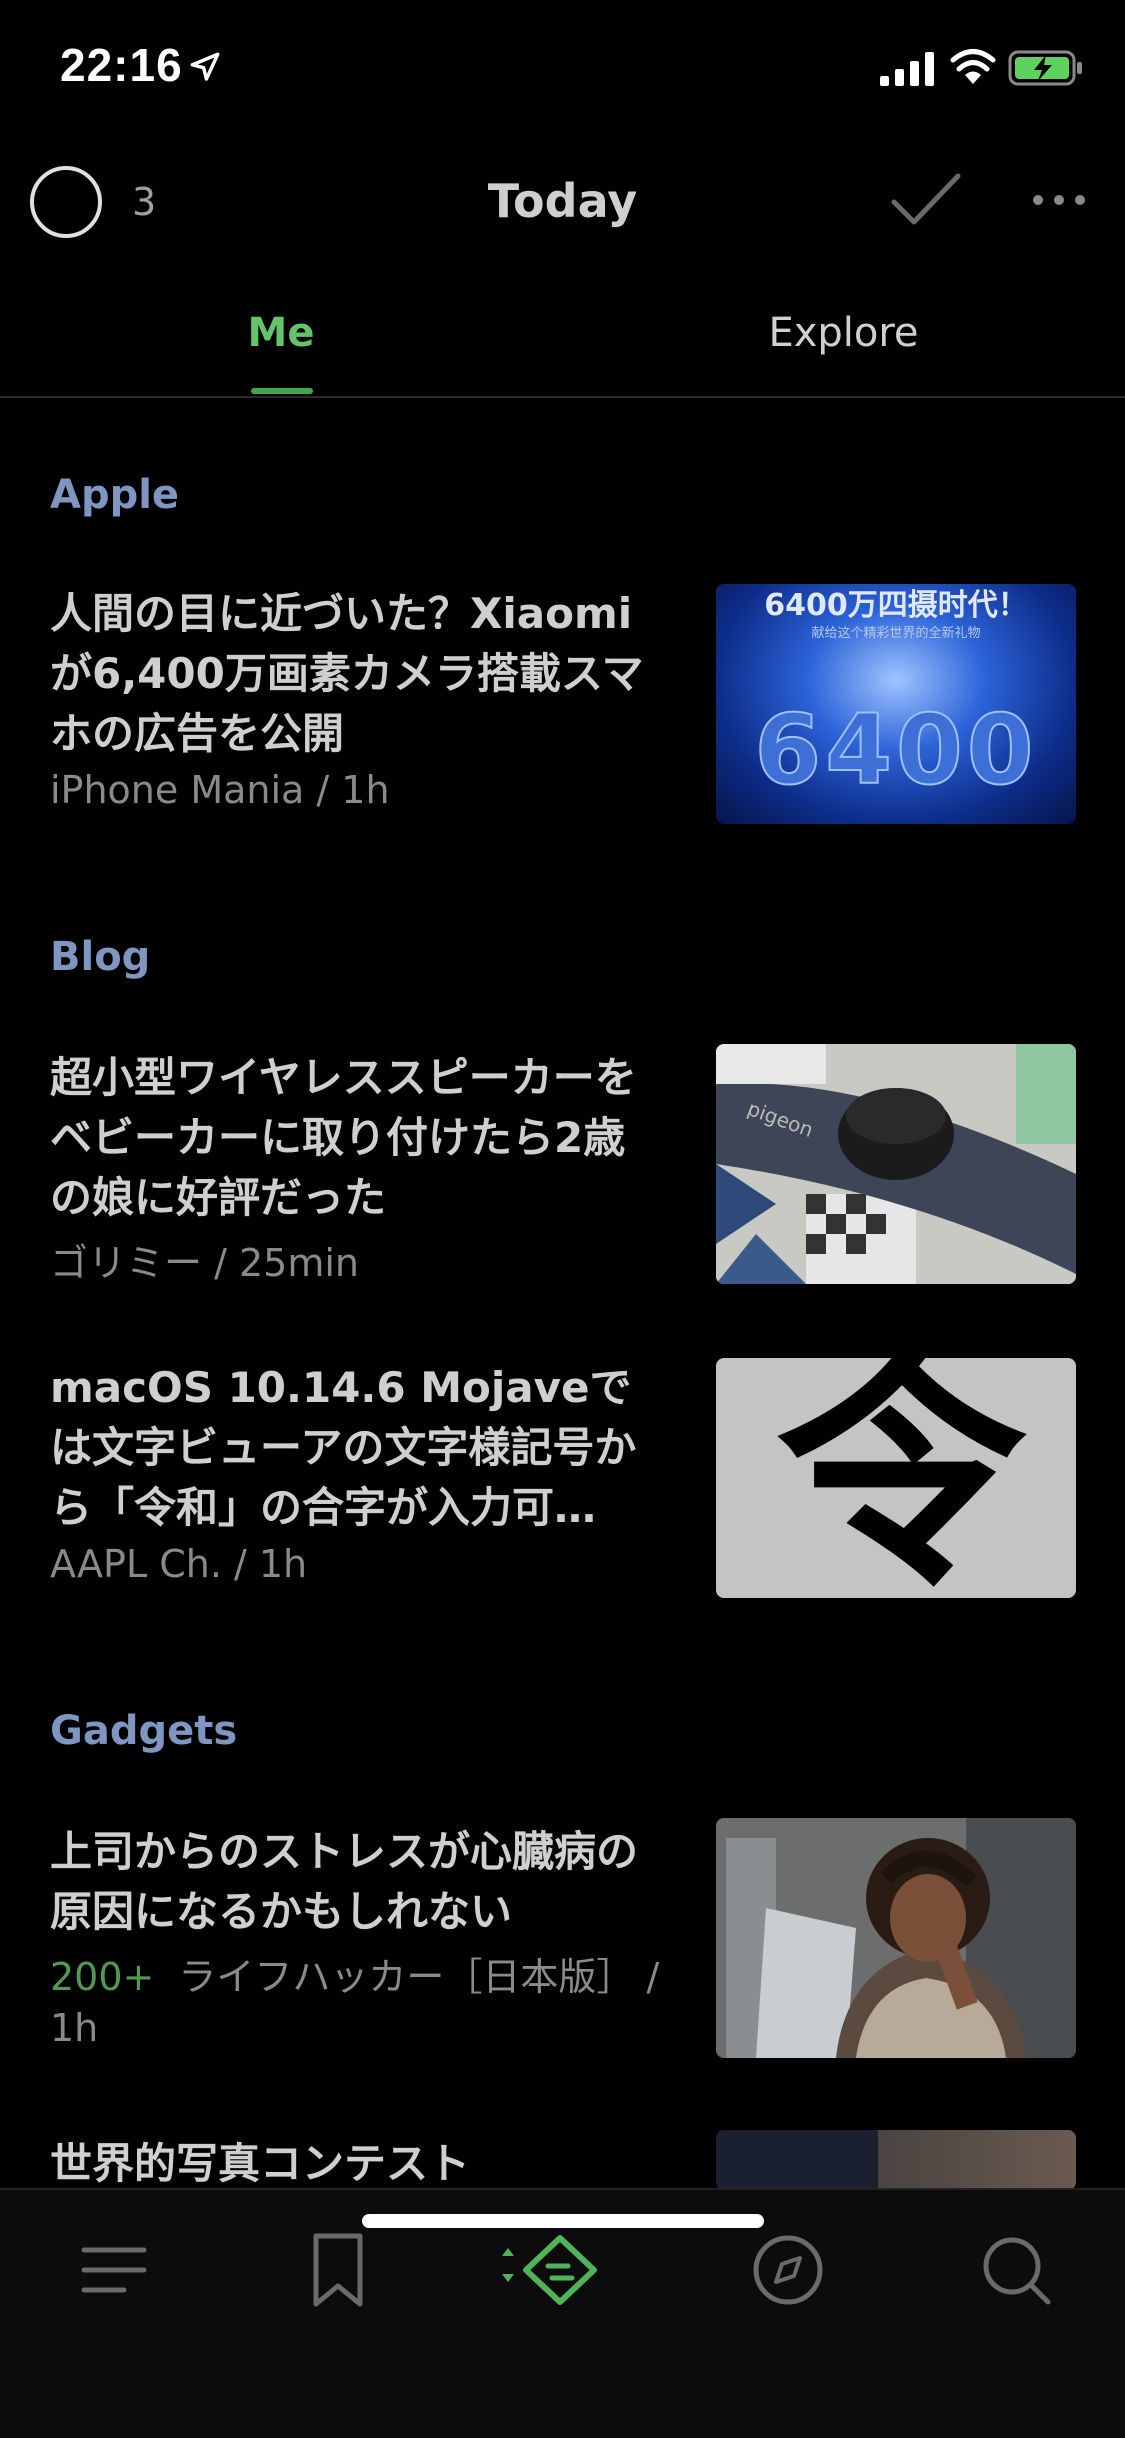 The width and height of the screenshot is (1125, 2438). Describe the element at coordinates (102, 1977) in the screenshot. I see `engagement-count: 200+` at that location.